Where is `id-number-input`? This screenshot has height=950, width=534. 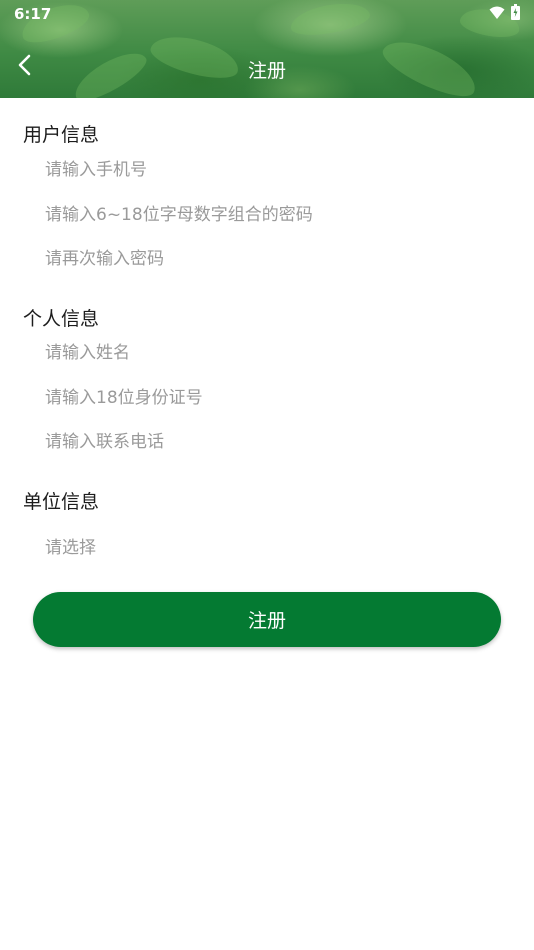 id-number-input is located at coordinates (275, 398).